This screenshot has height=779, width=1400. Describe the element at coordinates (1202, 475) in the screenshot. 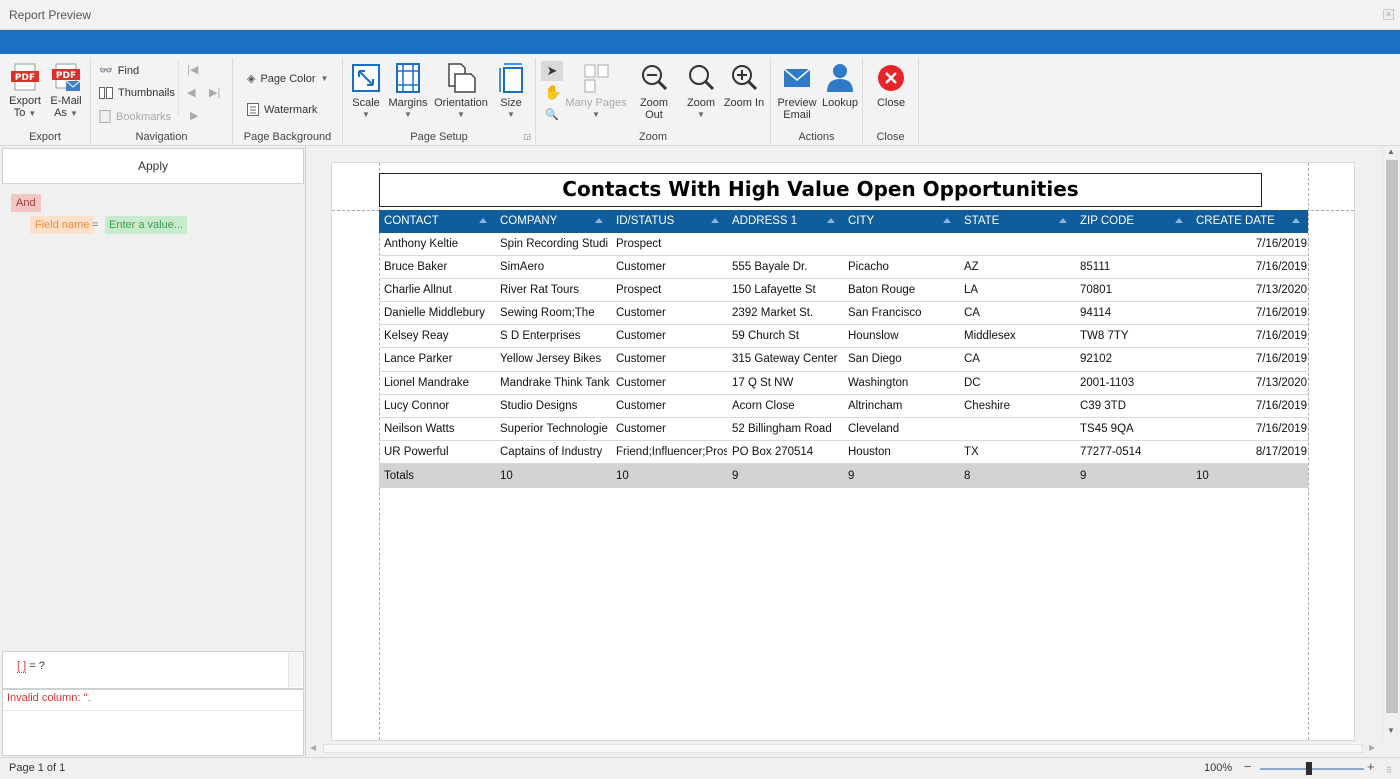

I see `totals-cell-create-date: 10` at that location.